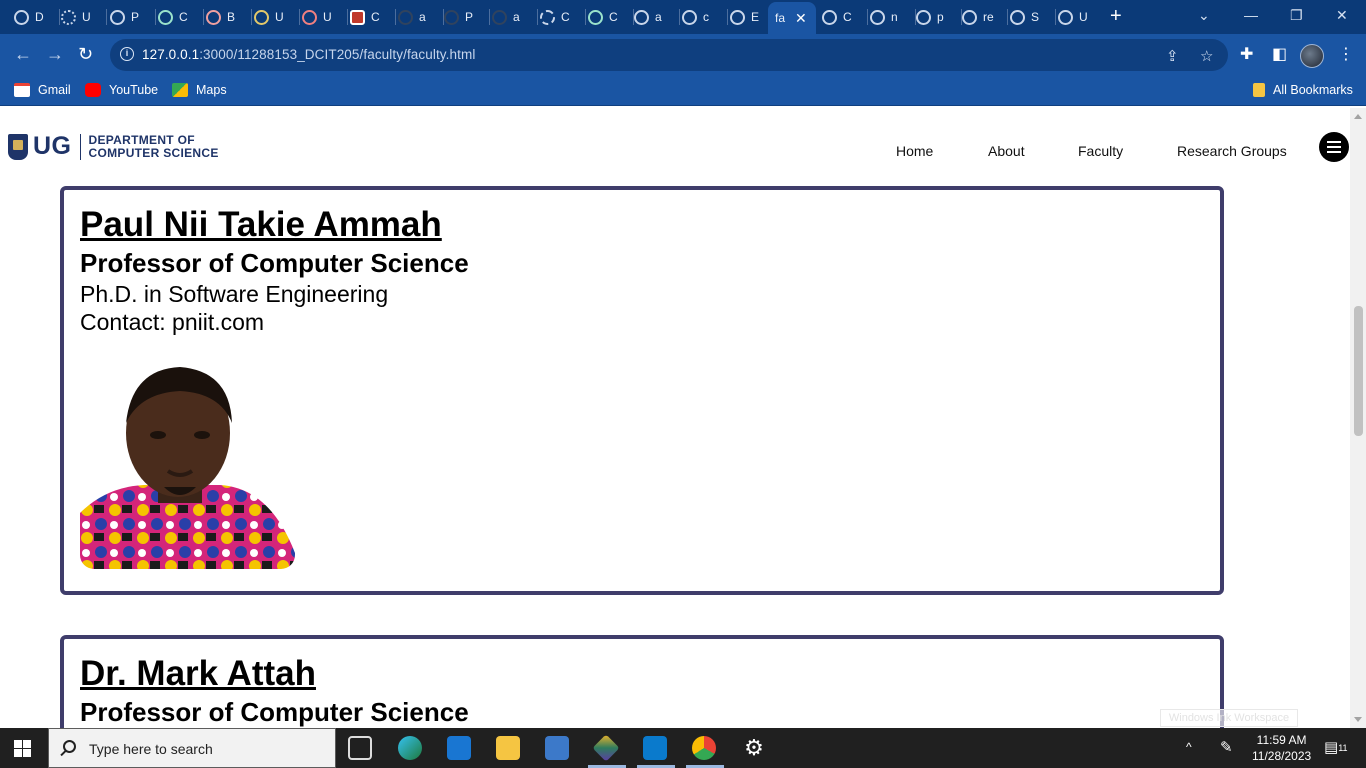 This screenshot has width=1366, height=768. I want to click on windows-start-icon, so click(22, 748).